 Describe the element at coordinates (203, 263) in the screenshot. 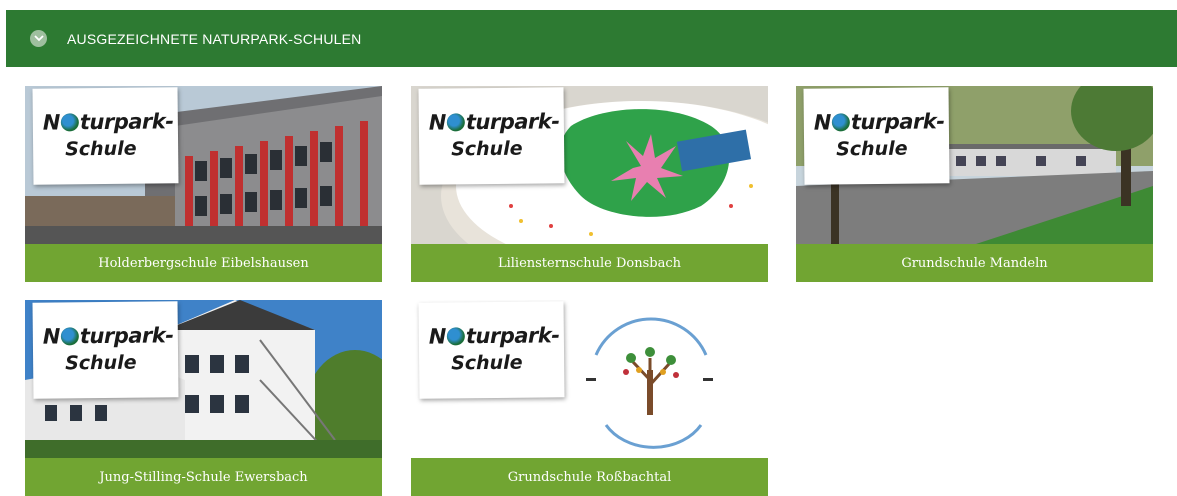

I see `school-name: Holderbergschule Eibelshausen` at that location.